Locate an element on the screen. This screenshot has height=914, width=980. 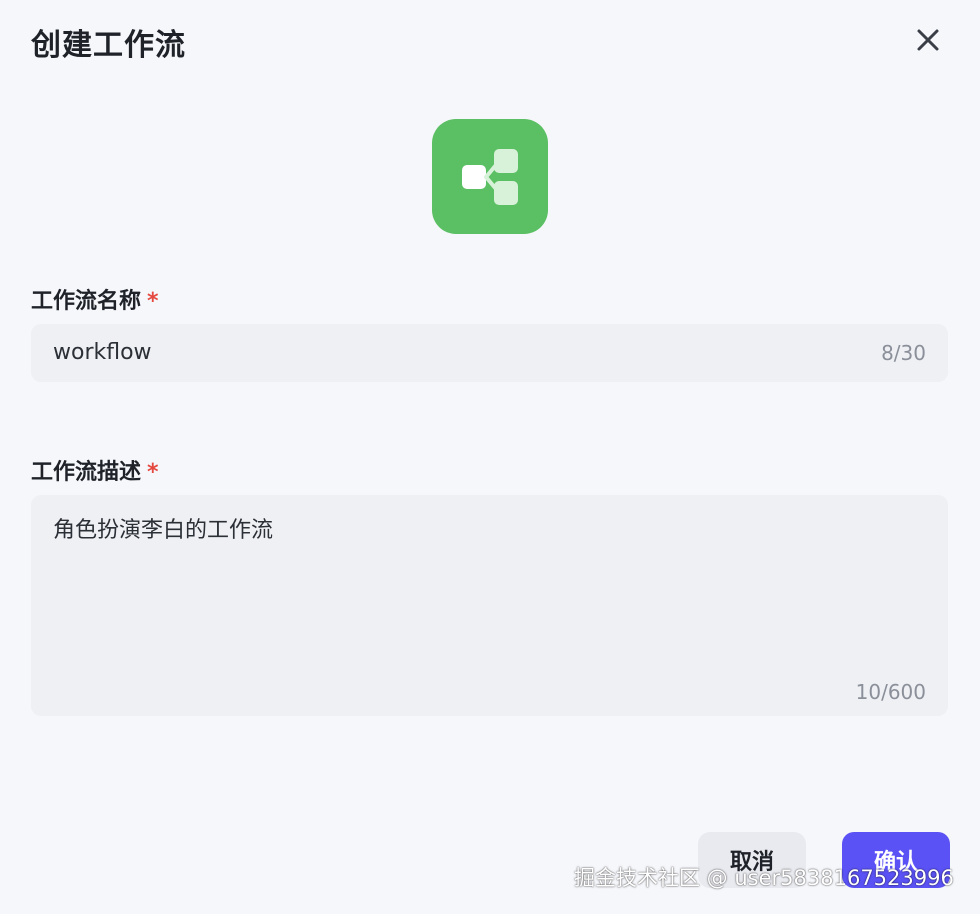
close-button is located at coordinates (928, 40).